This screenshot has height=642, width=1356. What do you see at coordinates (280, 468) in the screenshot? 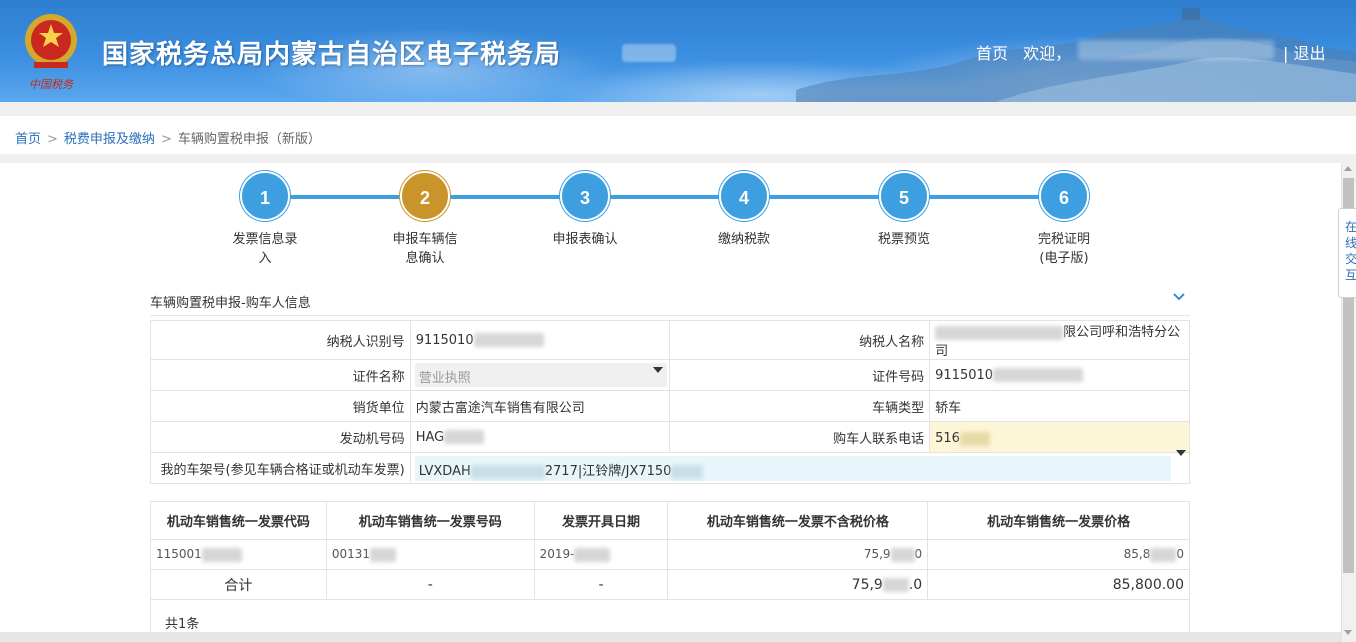
I see `vin-label: 我的车架号(参见车辆合格证或机动车发票)` at bounding box center [280, 468].